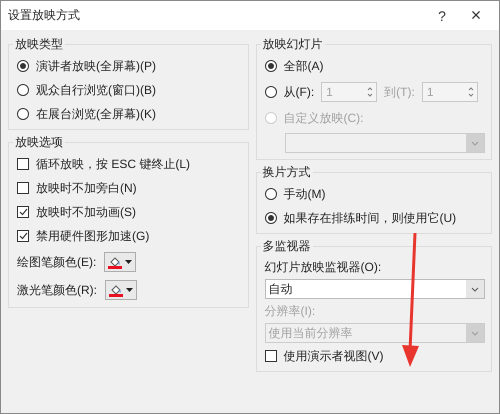 This screenshot has width=500, height=414. What do you see at coordinates (374, 289) in the screenshot?
I see `dropdown: 自动` at bounding box center [374, 289].